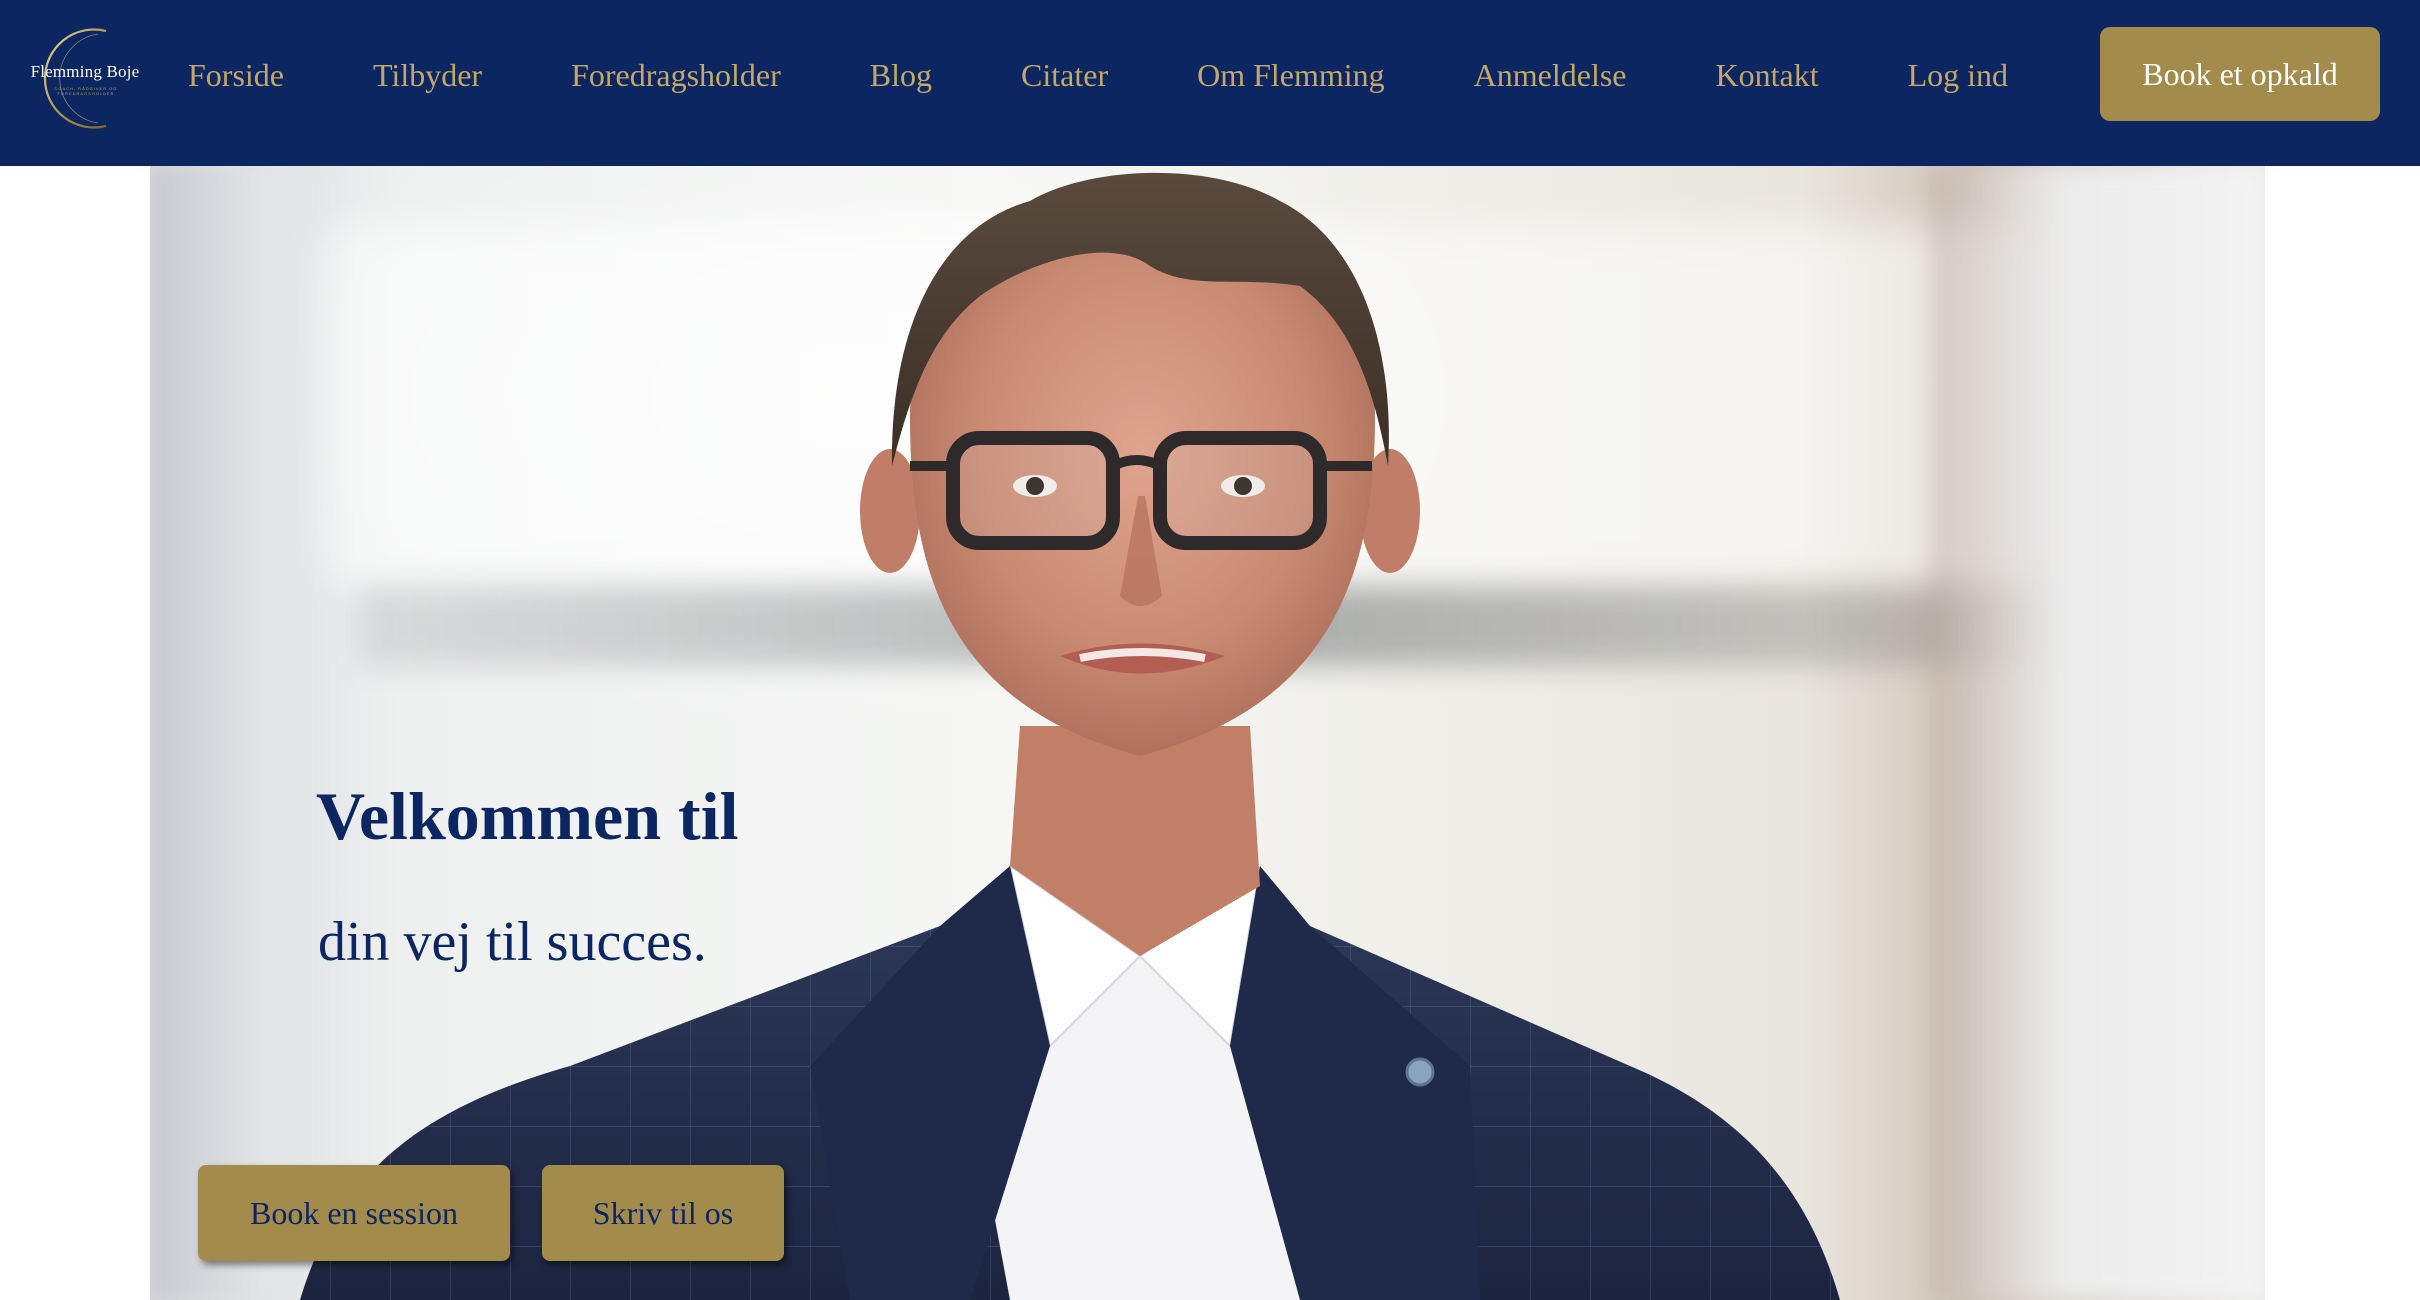 Image resolution: width=2420 pixels, height=1300 pixels. I want to click on nav-kontakt: Kontakt, so click(1767, 75).